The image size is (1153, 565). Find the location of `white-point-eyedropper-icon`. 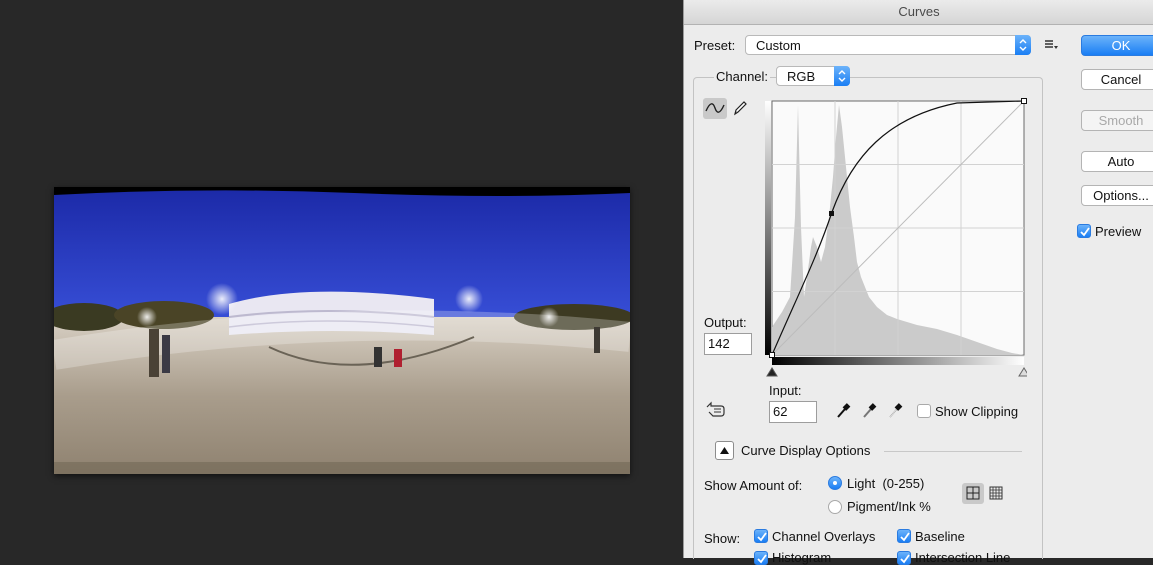

white-point-eyedropper-icon is located at coordinates (895, 413).